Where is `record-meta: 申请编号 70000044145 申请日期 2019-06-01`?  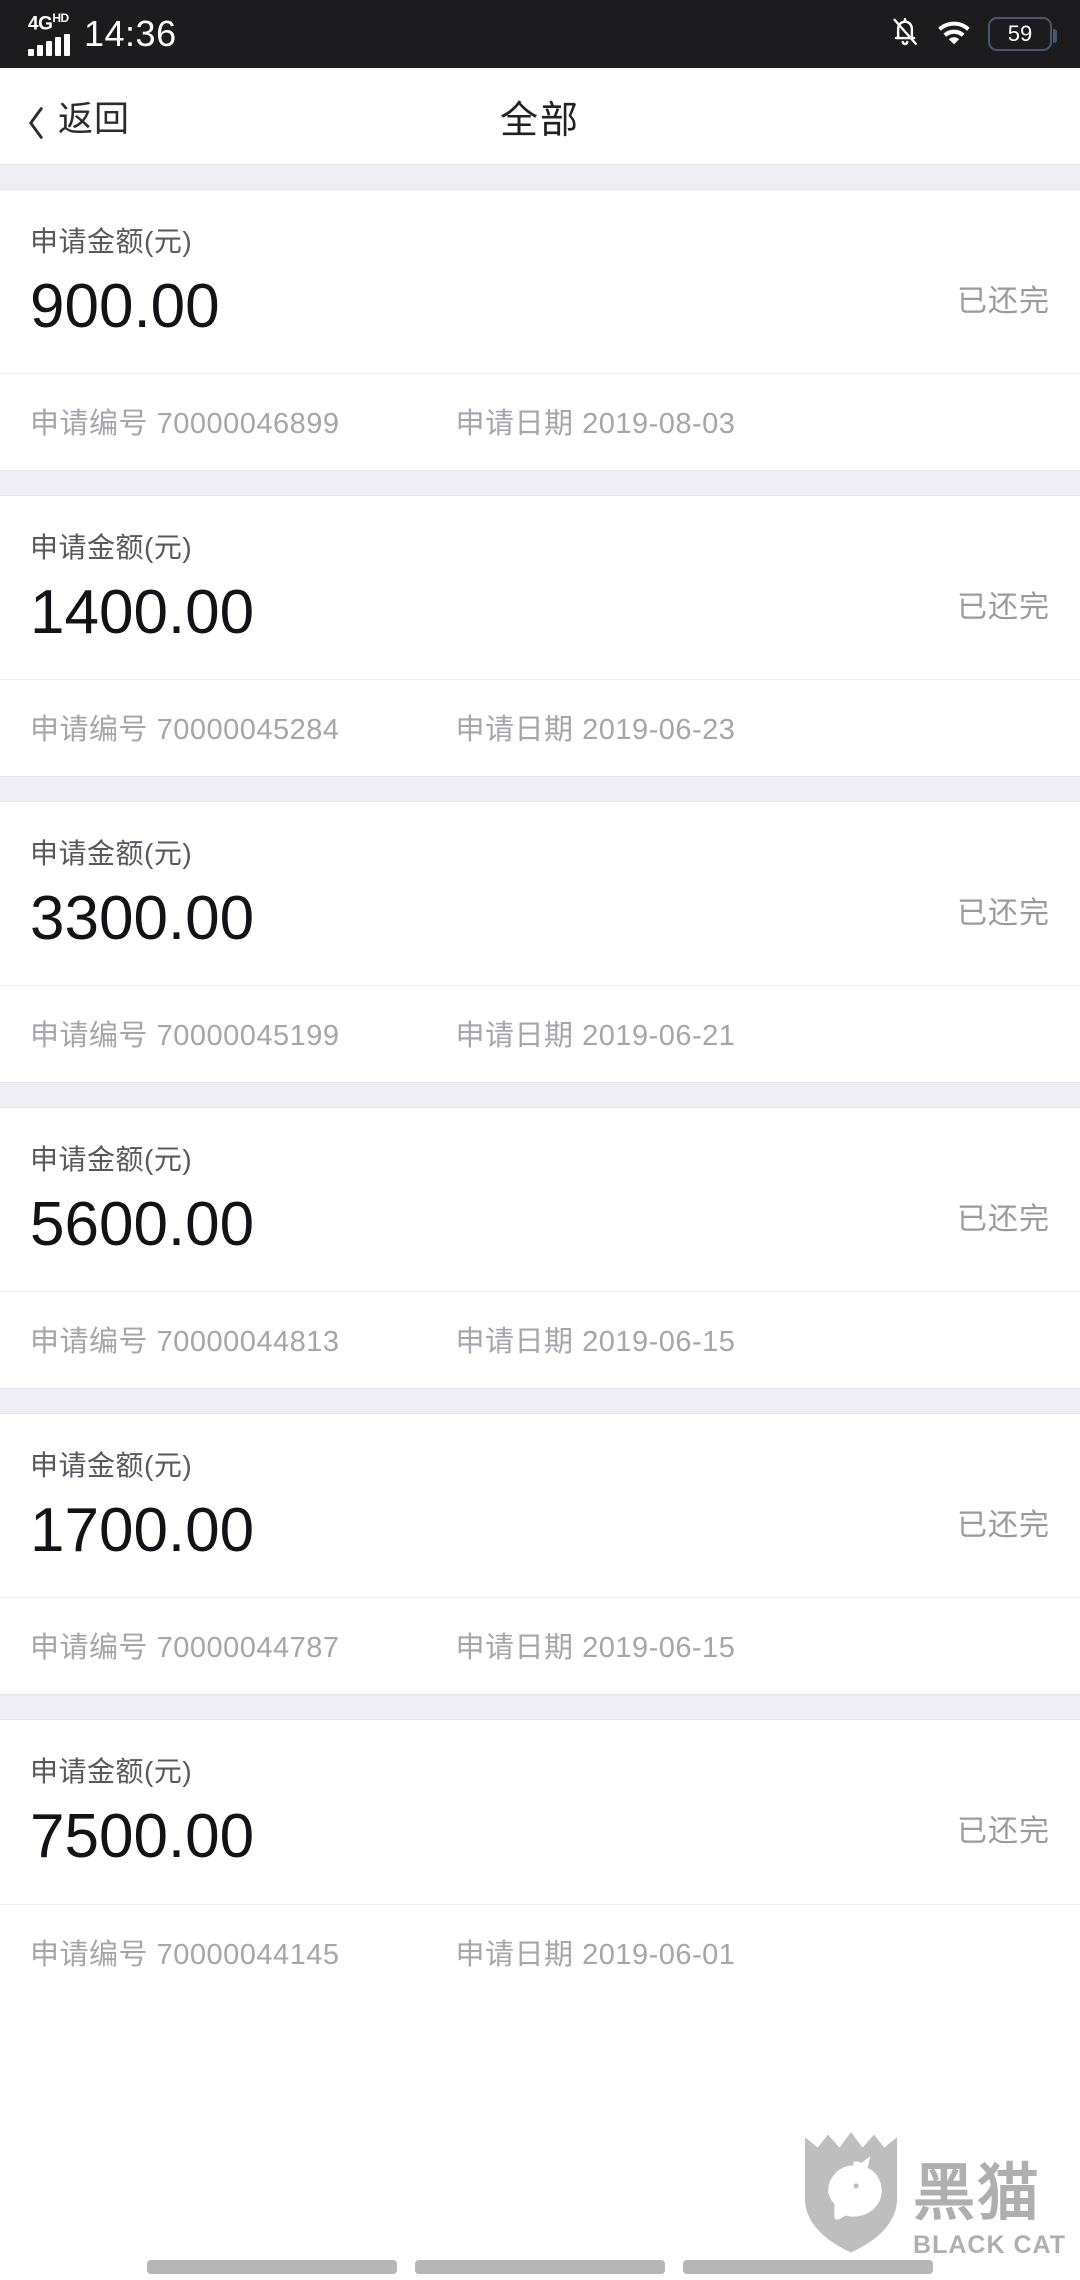 record-meta: 申请编号 70000044145 申请日期 2019-06-01 is located at coordinates (540, 1953).